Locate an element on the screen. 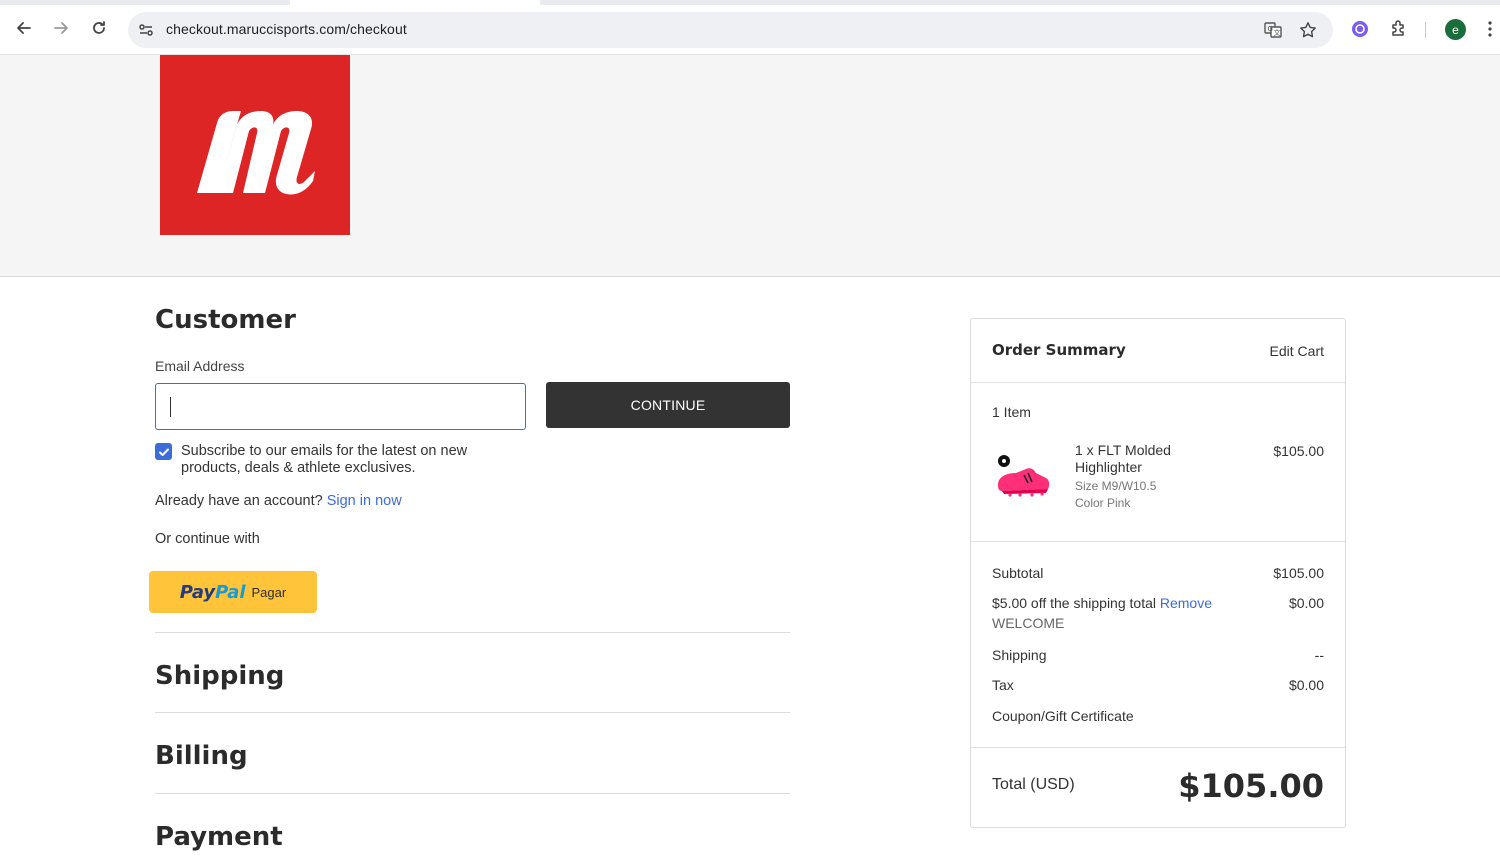 The width and height of the screenshot is (1500, 868). payment-title: Payment is located at coordinates (219, 837).